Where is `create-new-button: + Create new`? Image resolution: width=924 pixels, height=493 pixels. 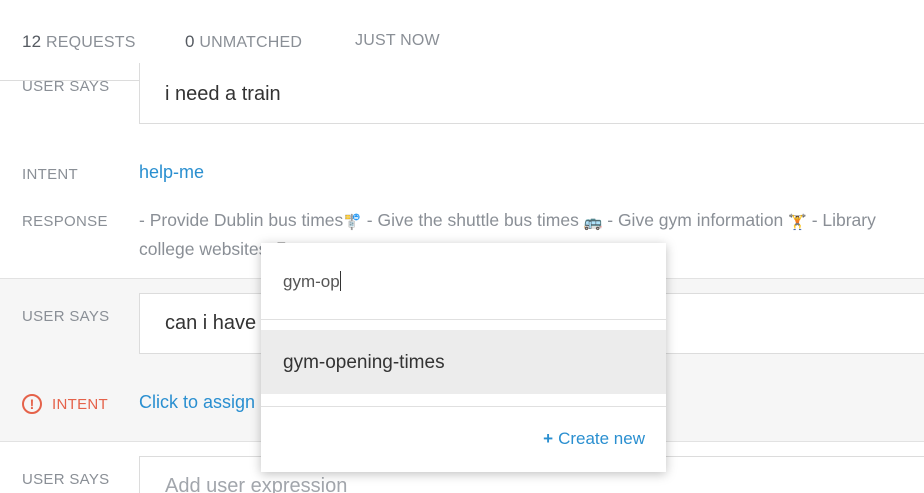 create-new-button: + Create new is located at coordinates (594, 439).